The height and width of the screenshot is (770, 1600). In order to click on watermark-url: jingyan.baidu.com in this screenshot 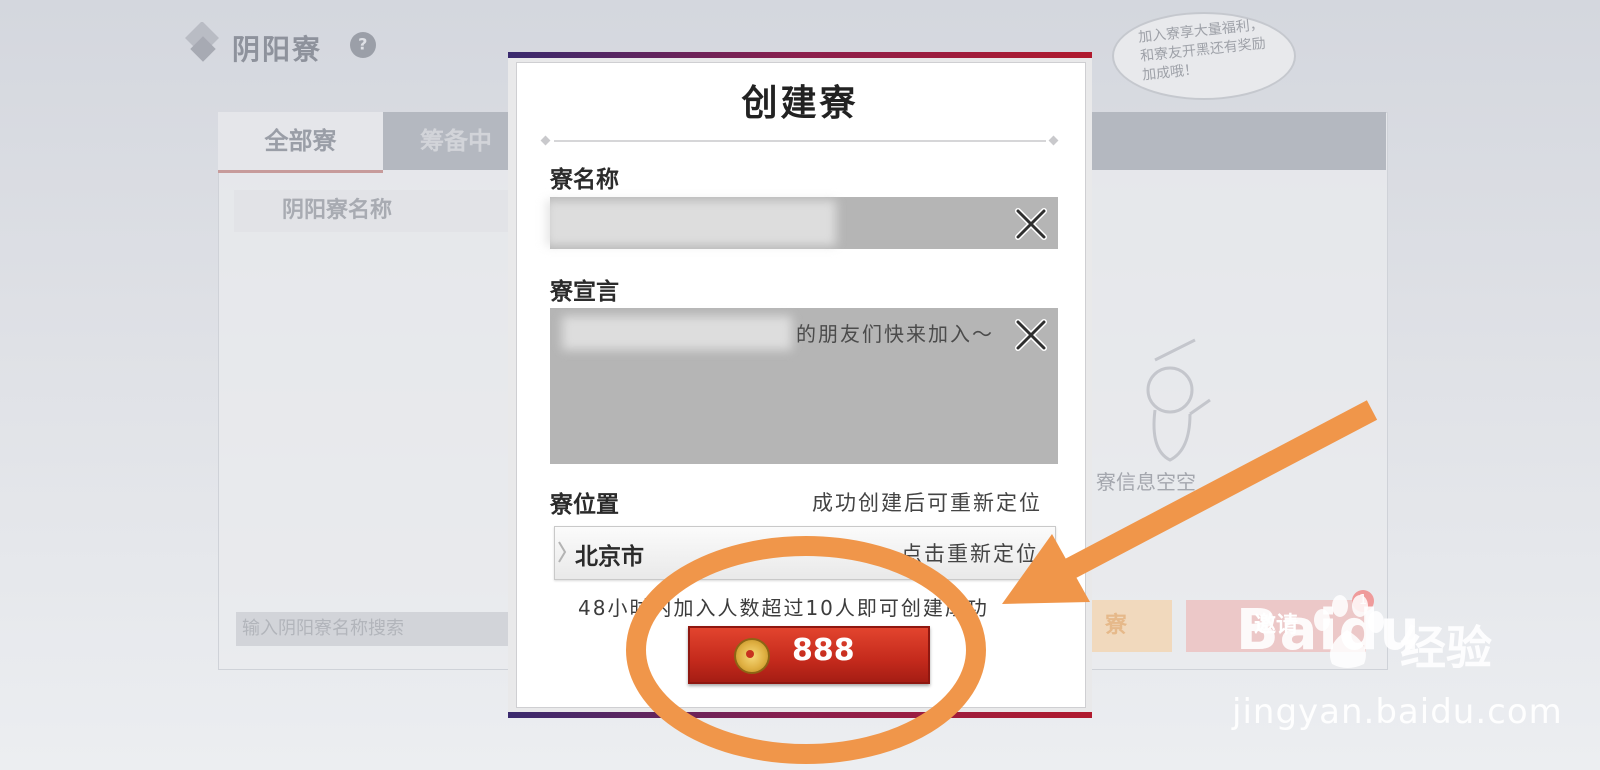, I will do `click(1397, 712)`.